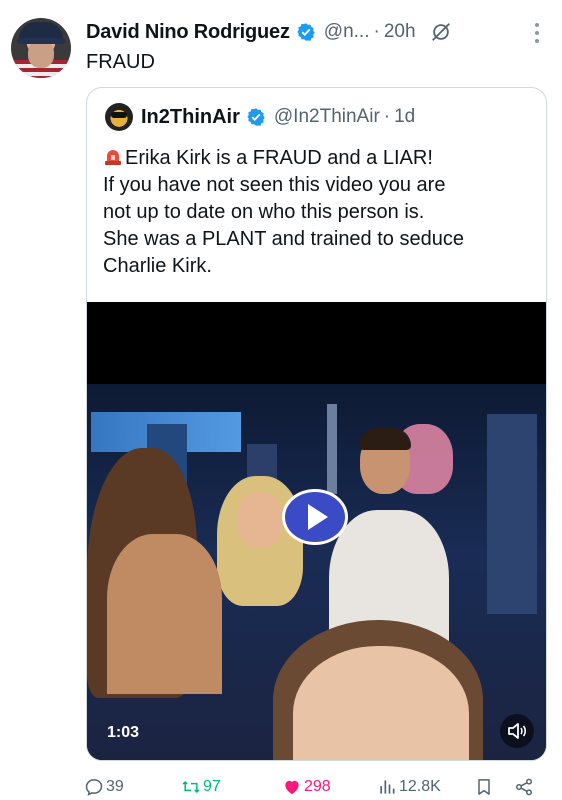  Describe the element at coordinates (120, 62) in the screenshot. I see `post-text: FRAUD` at that location.